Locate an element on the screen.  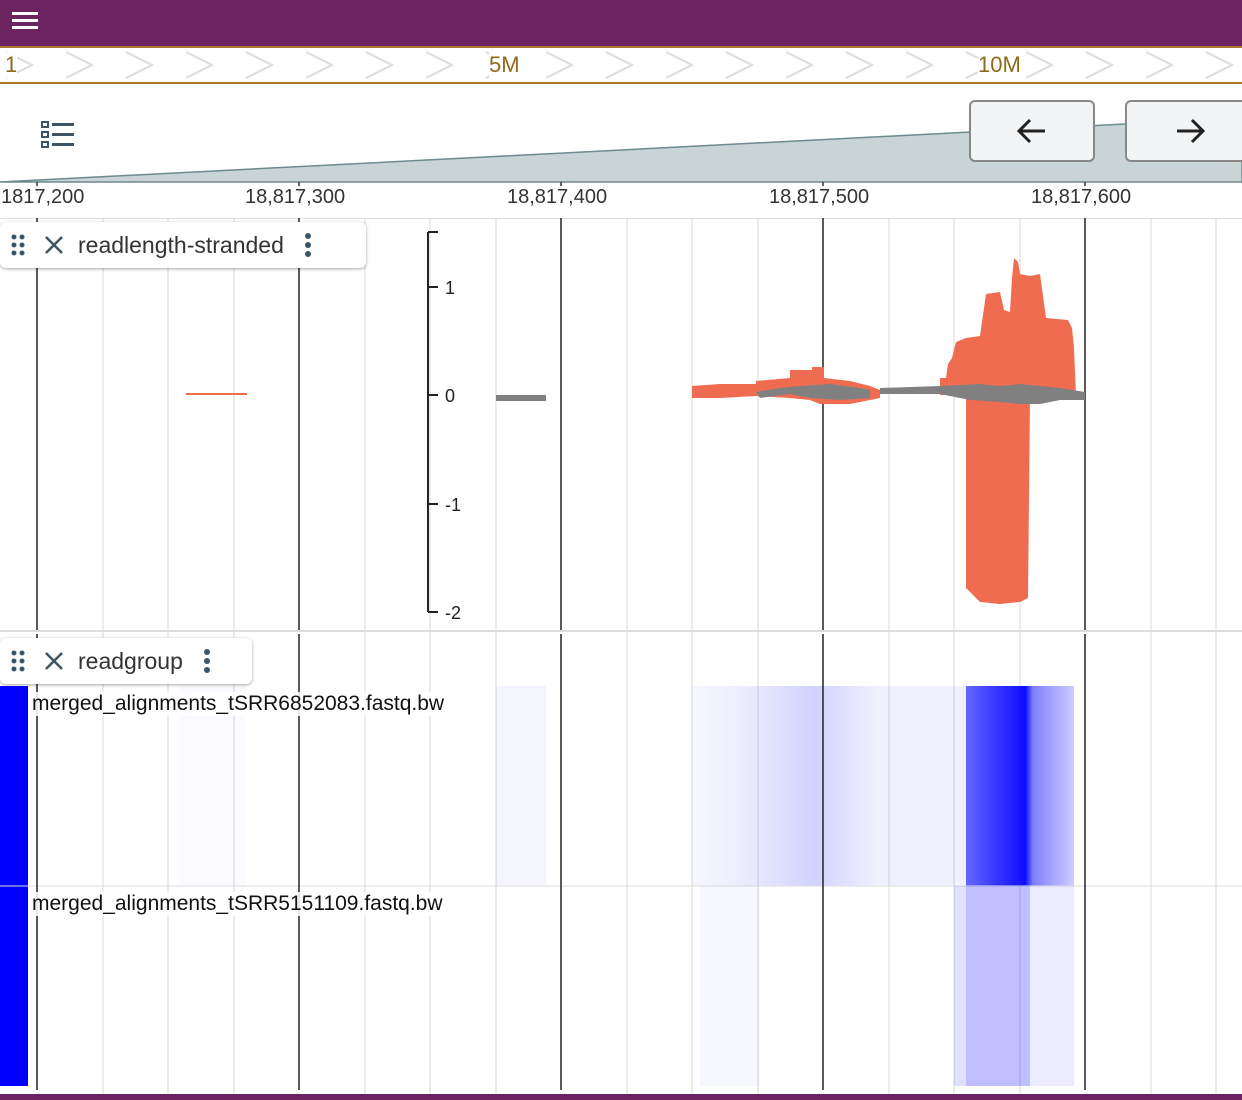
overview-label-start: 1 is located at coordinates (11, 65).